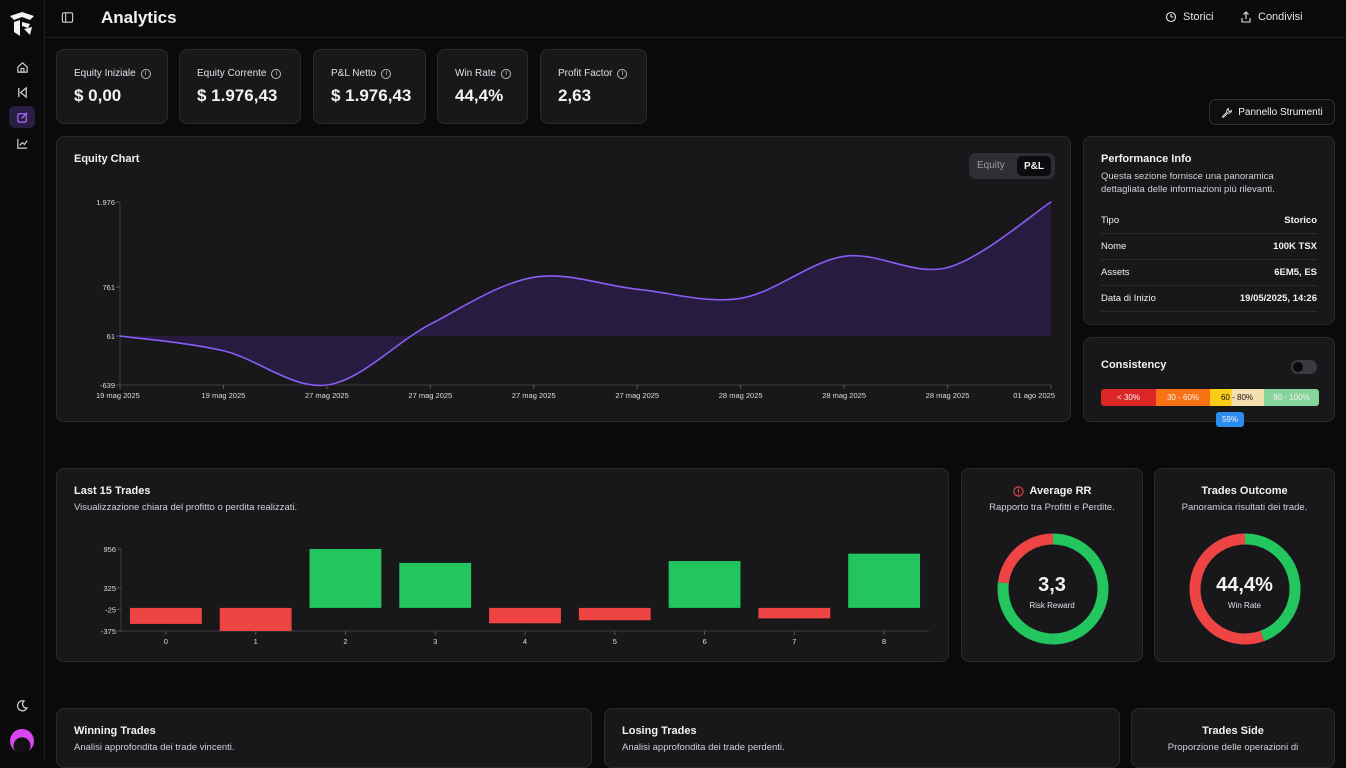  I want to click on y-tick-label: -639, so click(107, 385).